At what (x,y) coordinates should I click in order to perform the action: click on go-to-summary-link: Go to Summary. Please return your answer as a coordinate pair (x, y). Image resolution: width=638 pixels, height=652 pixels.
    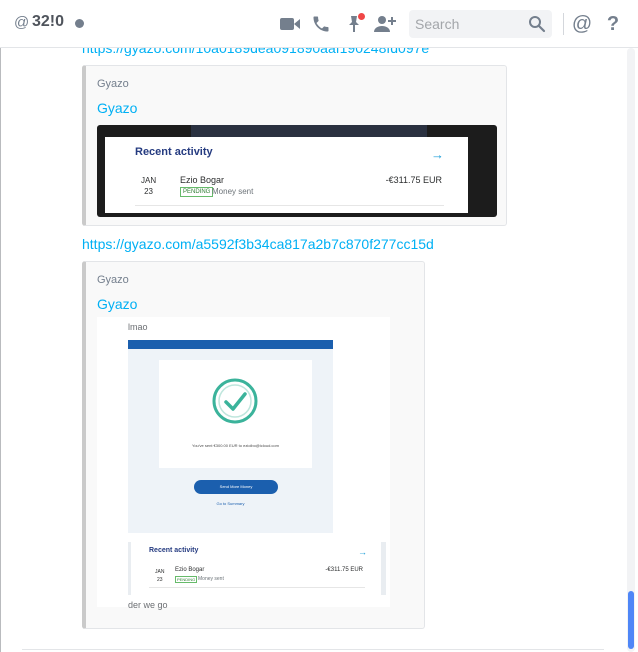
    Looking at the image, I should click on (230, 503).